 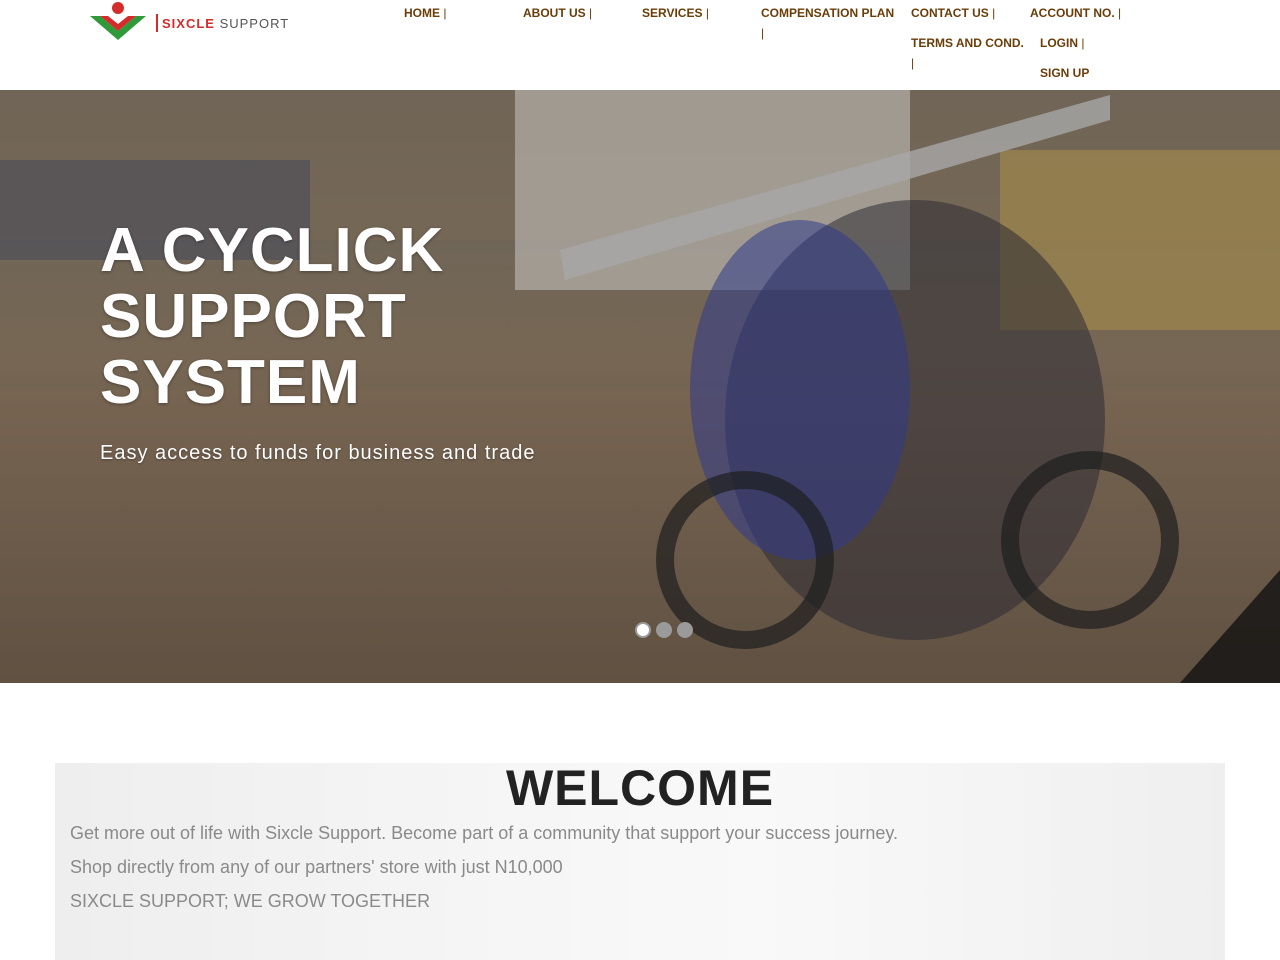 What do you see at coordinates (250, 901) in the screenshot?
I see `welcome-text-line-3: SIXCLE SUPPORT; WE GROW TOGETHER` at bounding box center [250, 901].